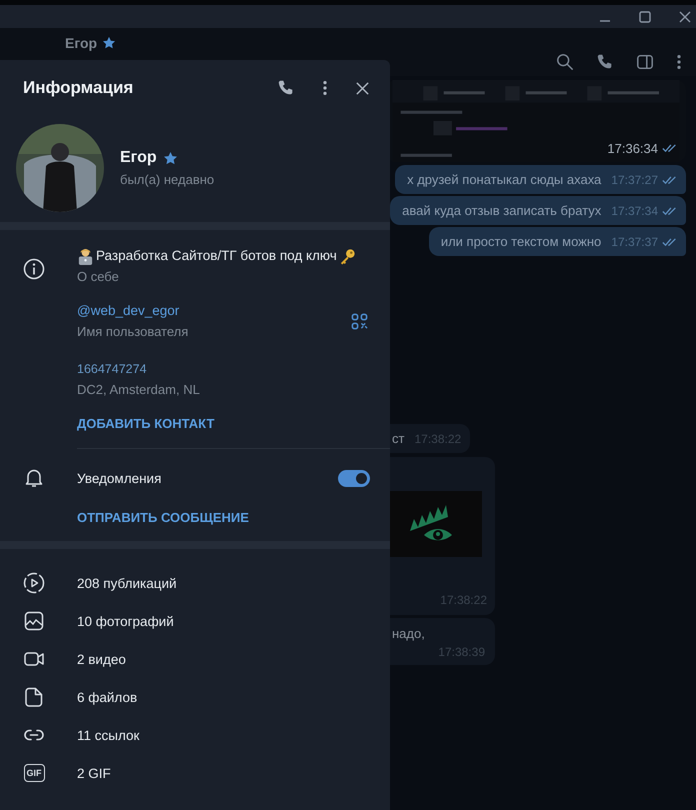  I want to click on gif-icon: GIF, so click(34, 773).